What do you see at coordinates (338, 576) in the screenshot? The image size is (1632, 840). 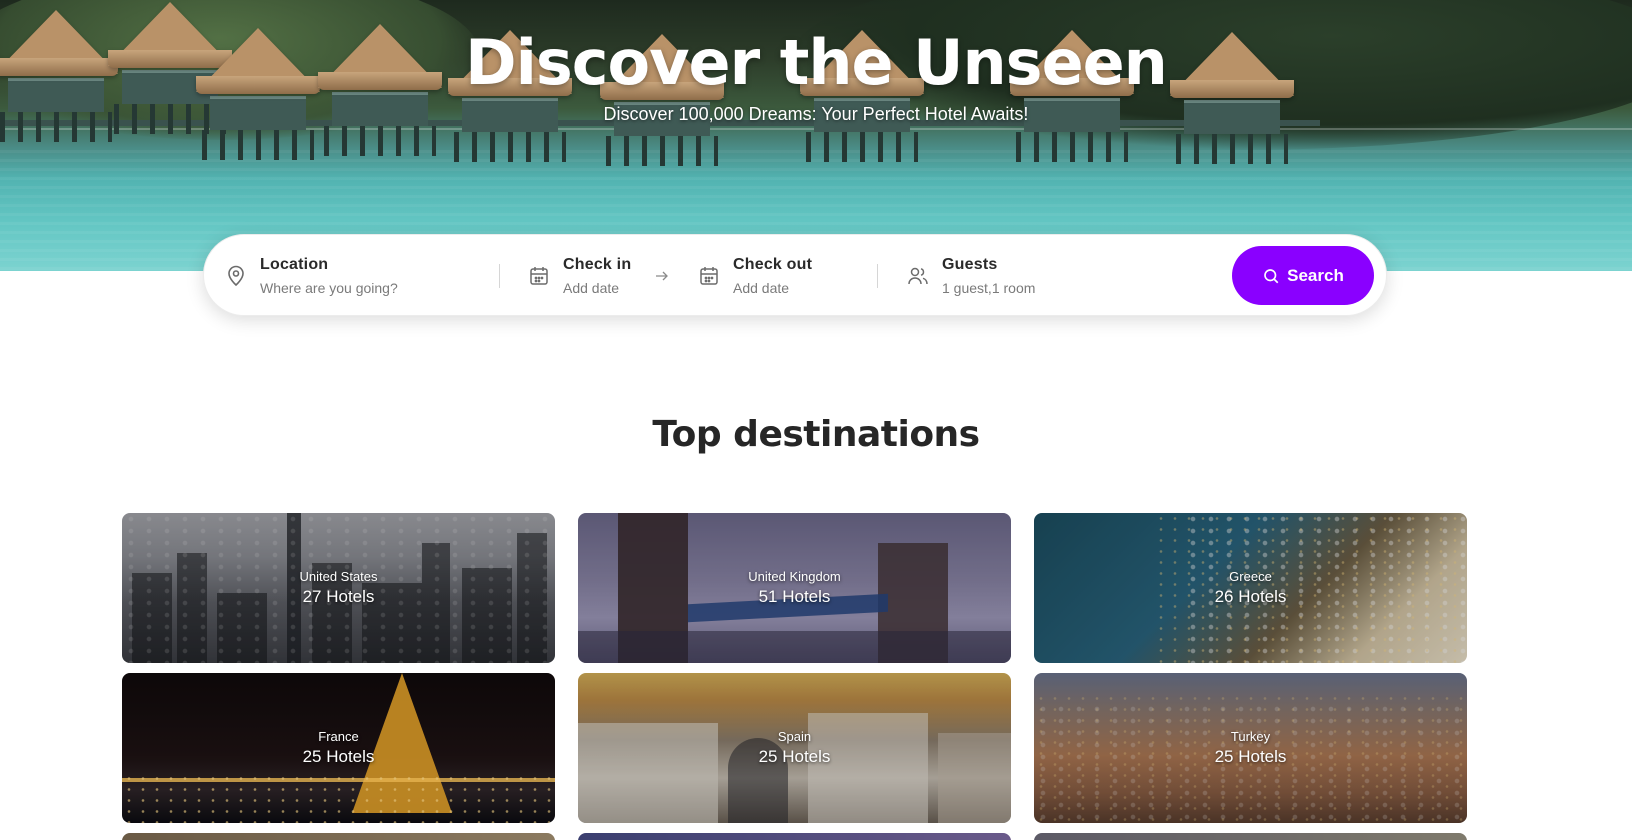 I see `destination-name: United States` at bounding box center [338, 576].